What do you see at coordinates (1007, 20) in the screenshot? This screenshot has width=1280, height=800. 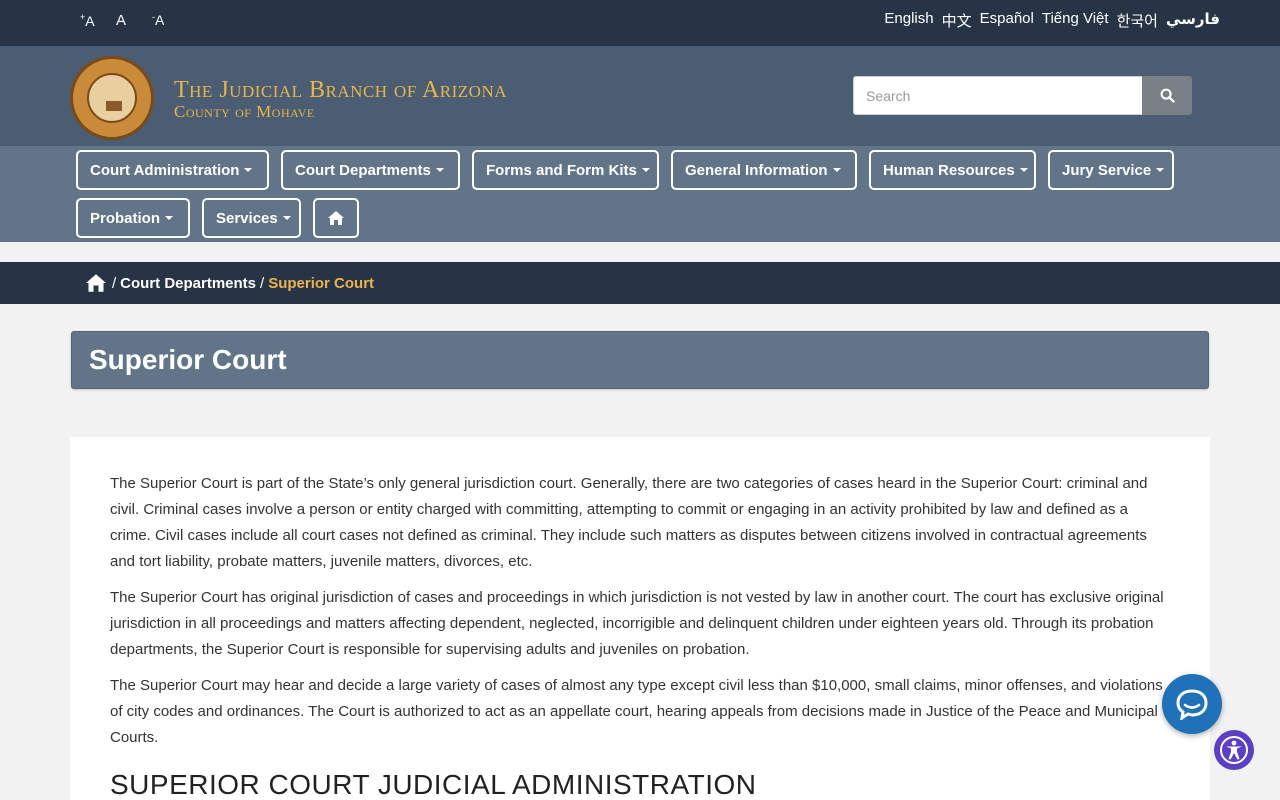 I see `lang-spanish: Español` at bounding box center [1007, 20].